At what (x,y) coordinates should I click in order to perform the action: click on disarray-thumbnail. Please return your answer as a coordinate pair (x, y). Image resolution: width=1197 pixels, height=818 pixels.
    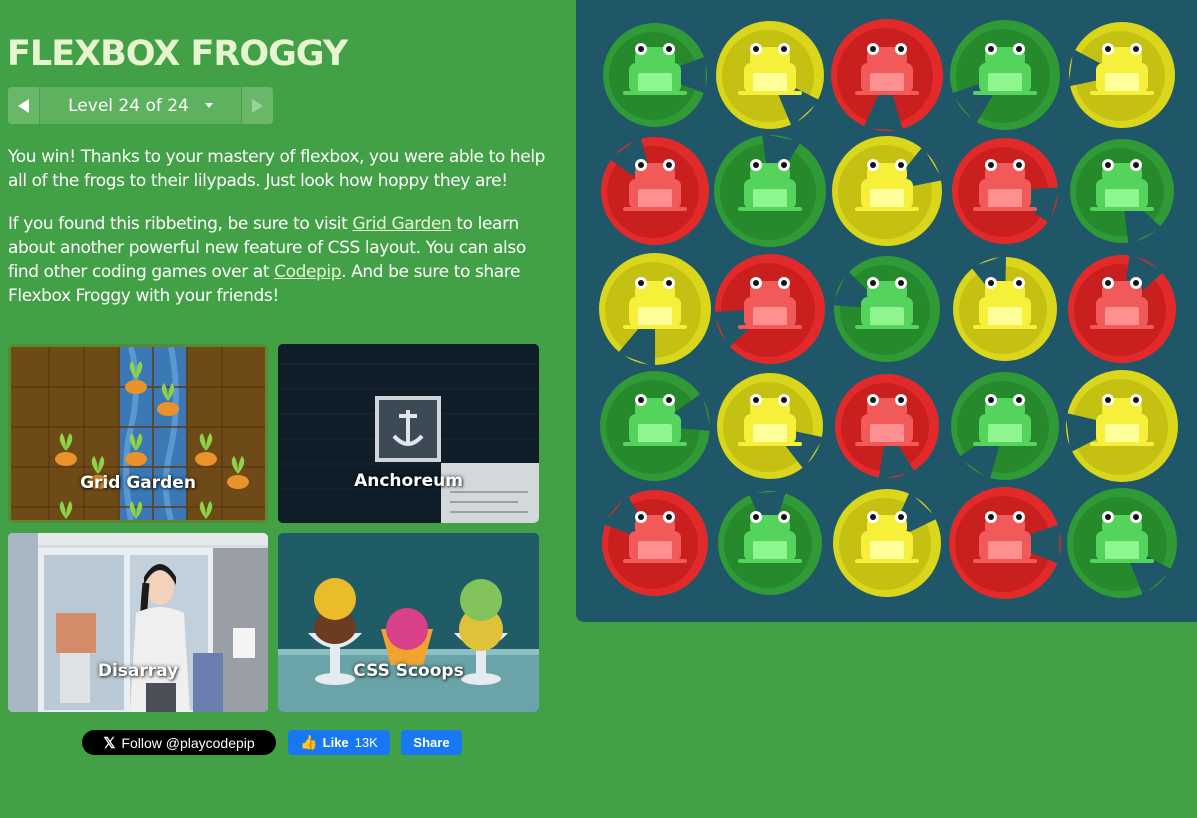
    Looking at the image, I should click on (138, 622).